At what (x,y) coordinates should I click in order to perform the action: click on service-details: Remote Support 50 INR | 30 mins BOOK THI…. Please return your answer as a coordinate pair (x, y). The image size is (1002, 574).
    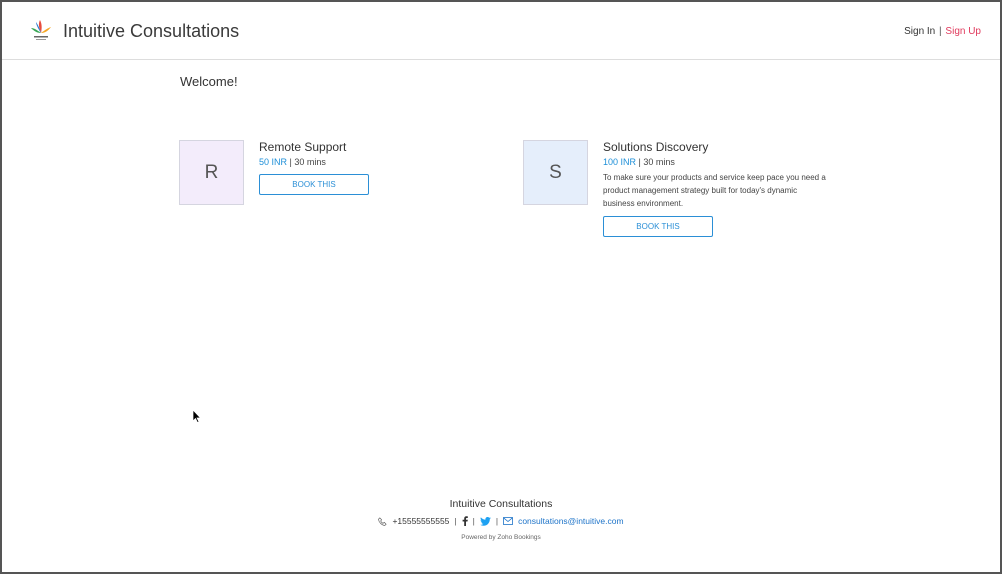
    Looking at the image, I should click on (314, 167).